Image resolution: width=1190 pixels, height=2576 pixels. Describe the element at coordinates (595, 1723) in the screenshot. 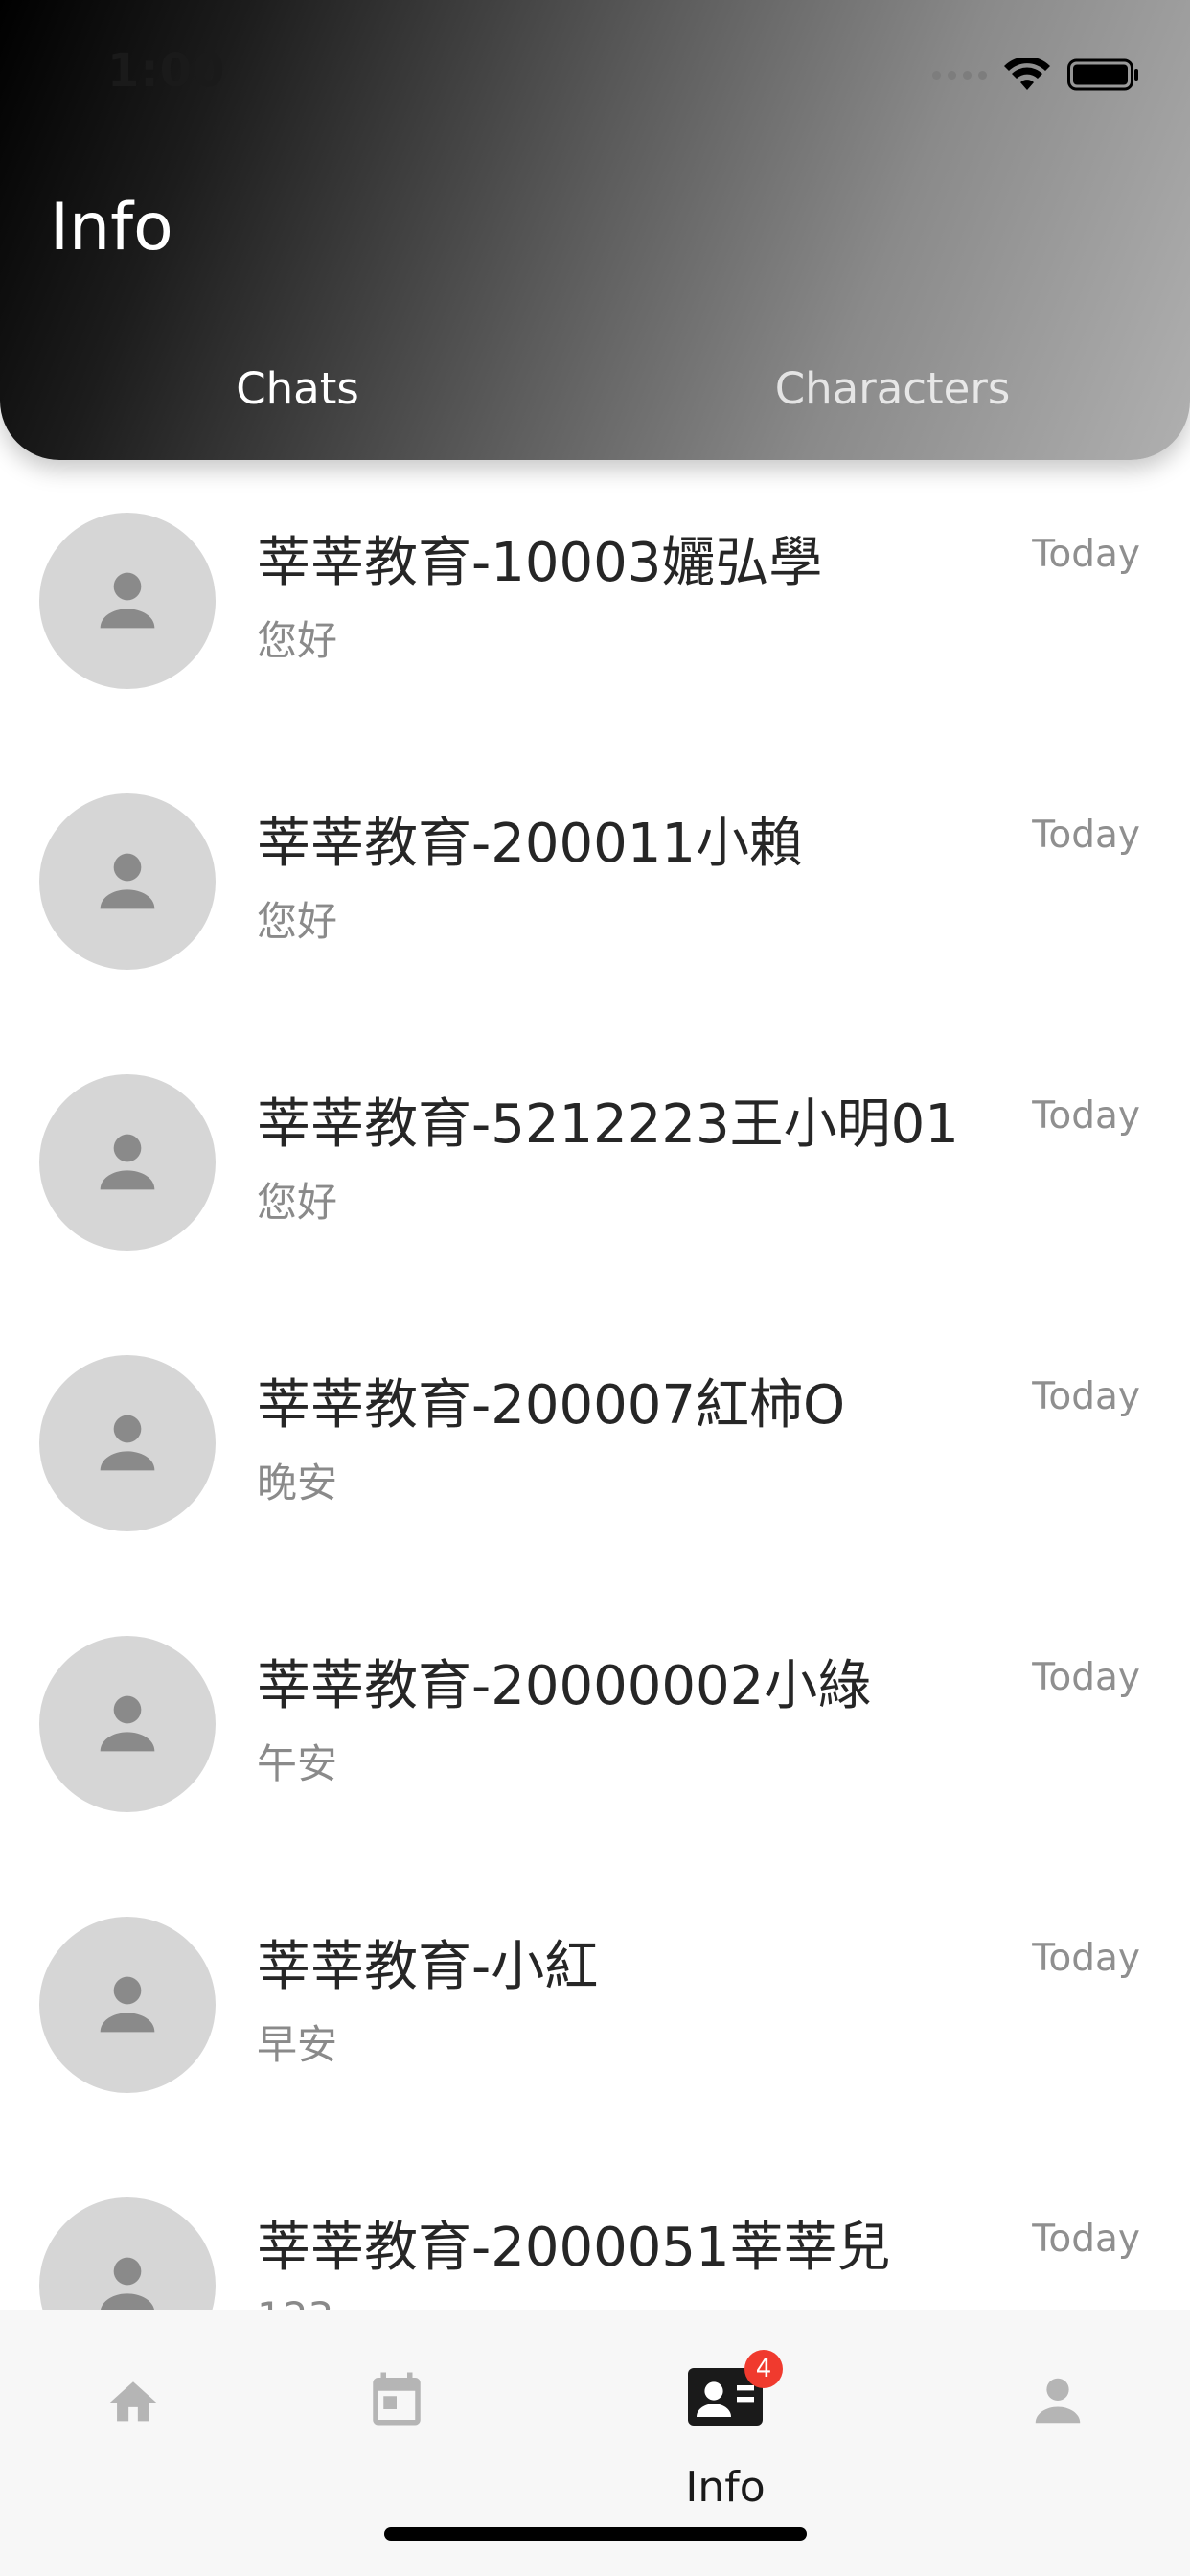

I see `chat-row: 莘莘教育-20000002小綠午安 Today` at that location.